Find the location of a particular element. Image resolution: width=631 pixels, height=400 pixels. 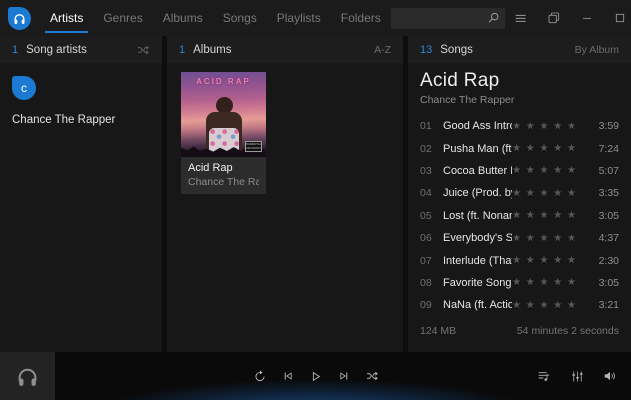

album-art: ACID RAP PARENTAL ADVISORY is located at coordinates (223, 114).